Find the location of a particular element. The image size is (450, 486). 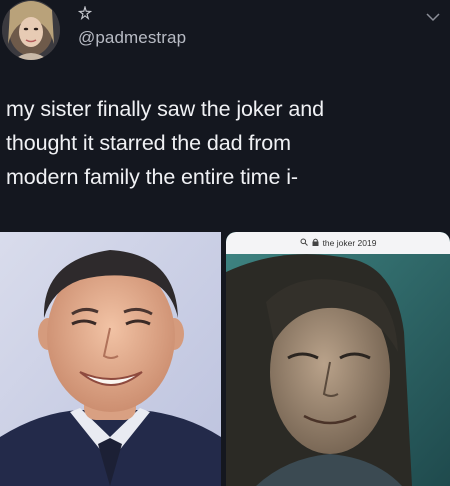

user-handle: @padmestrap is located at coordinates (132, 38).